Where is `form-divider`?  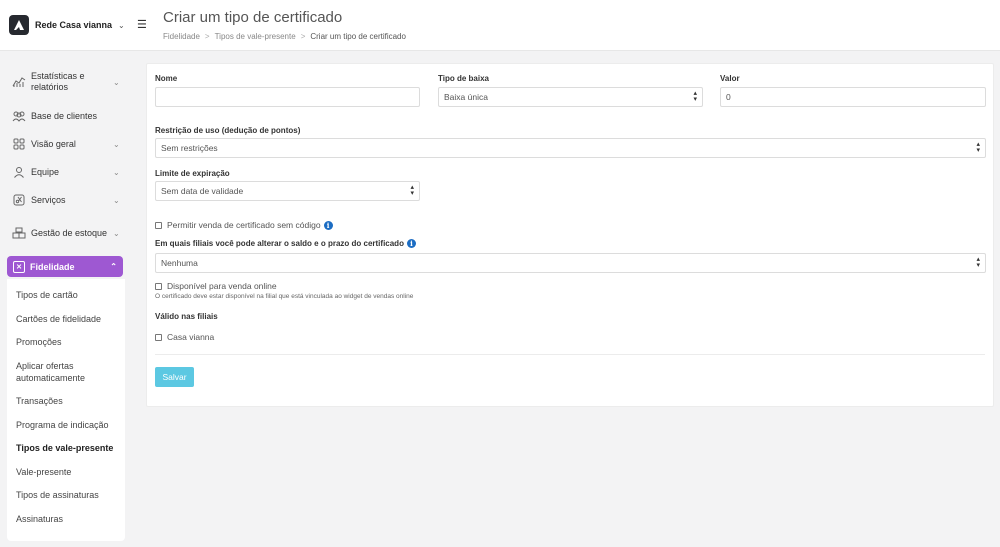
form-divider is located at coordinates (570, 354).